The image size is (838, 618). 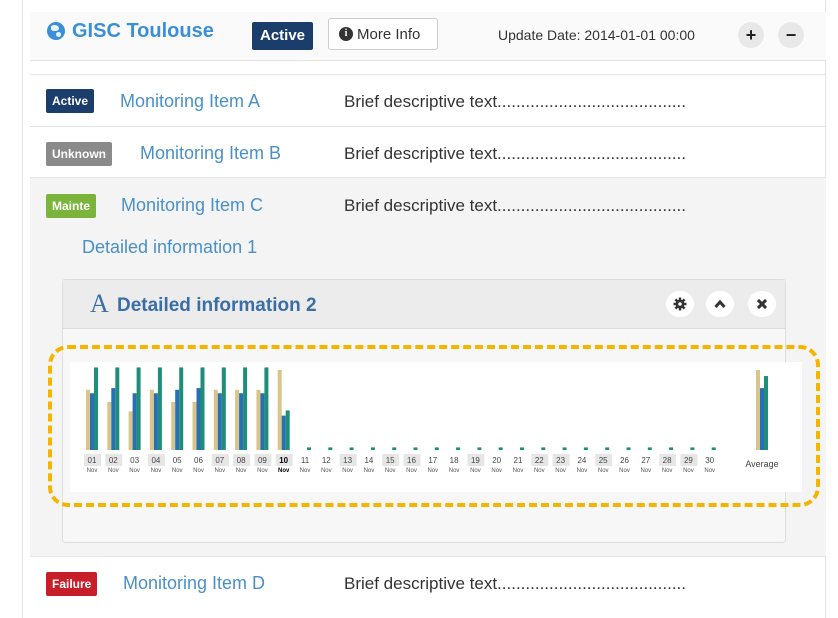 What do you see at coordinates (424, 304) in the screenshot?
I see `widget-header: A Detailed information 2` at bounding box center [424, 304].